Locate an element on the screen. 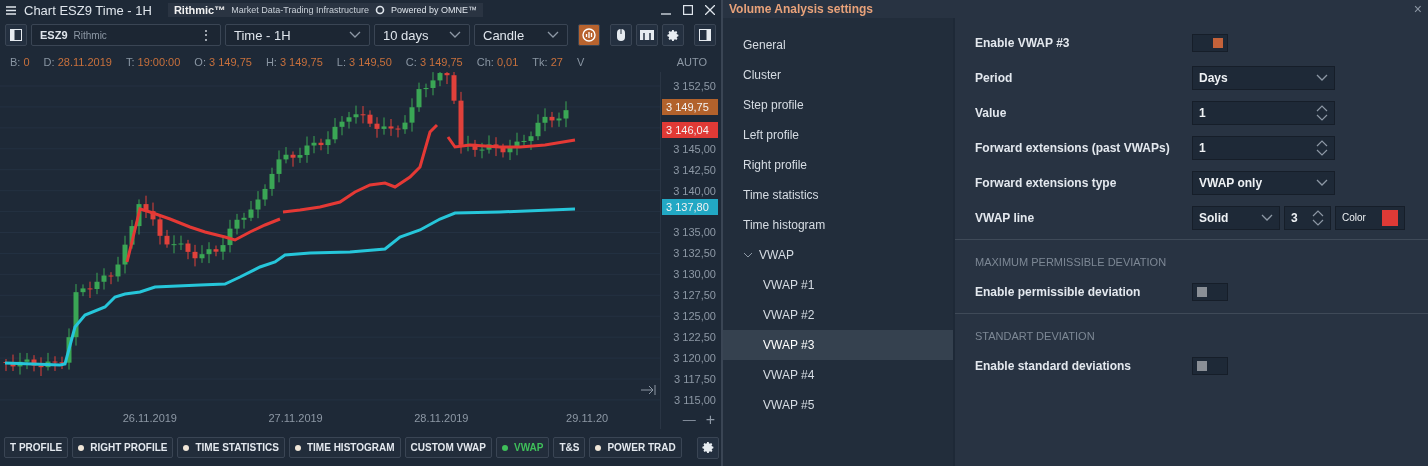  indicator-tab: CUSTOM VWAP is located at coordinates (448, 447).